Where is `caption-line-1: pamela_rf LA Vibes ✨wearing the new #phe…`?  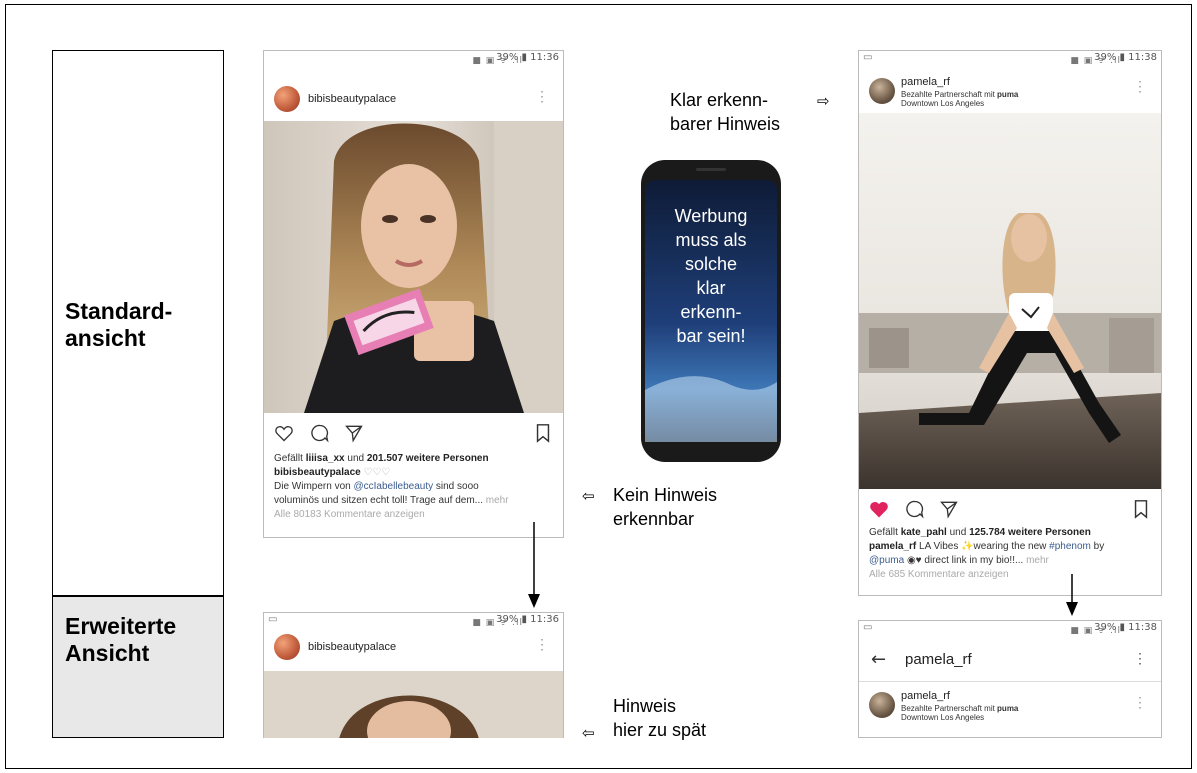
caption-line-1: pamela_rf LA Vibes ✨wearing the new #phe… is located at coordinates (987, 546).